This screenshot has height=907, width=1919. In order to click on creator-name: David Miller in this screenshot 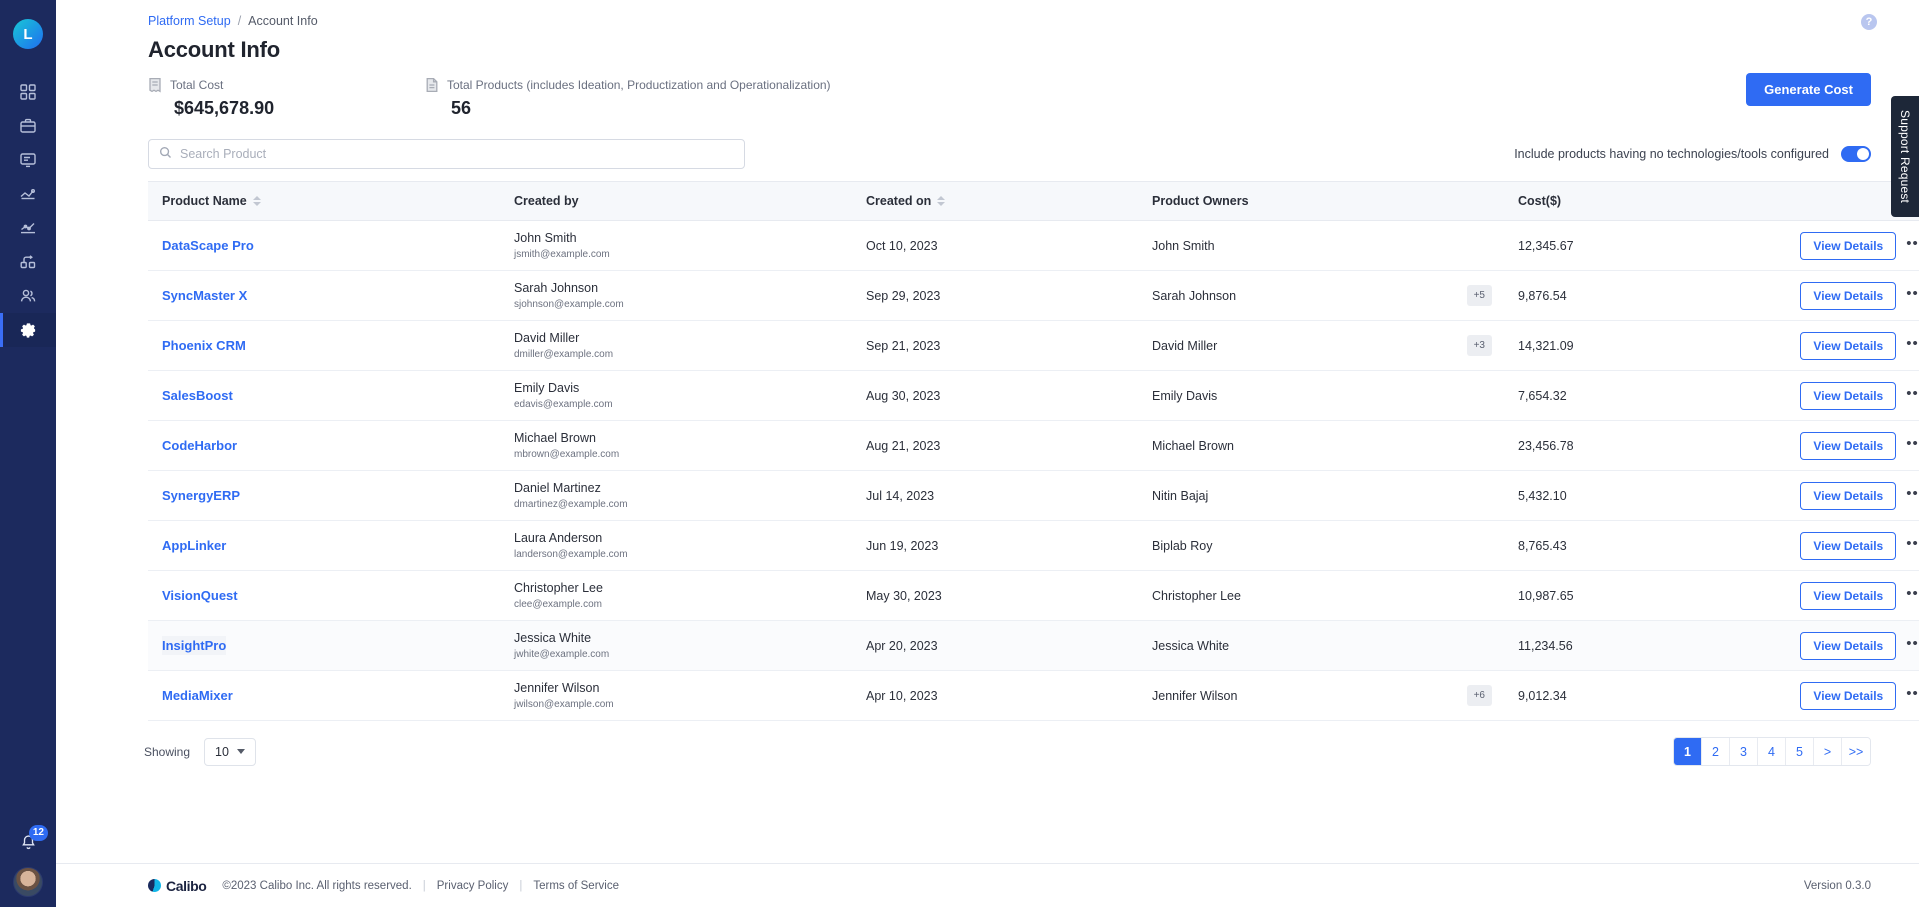, I will do `click(547, 337)`.